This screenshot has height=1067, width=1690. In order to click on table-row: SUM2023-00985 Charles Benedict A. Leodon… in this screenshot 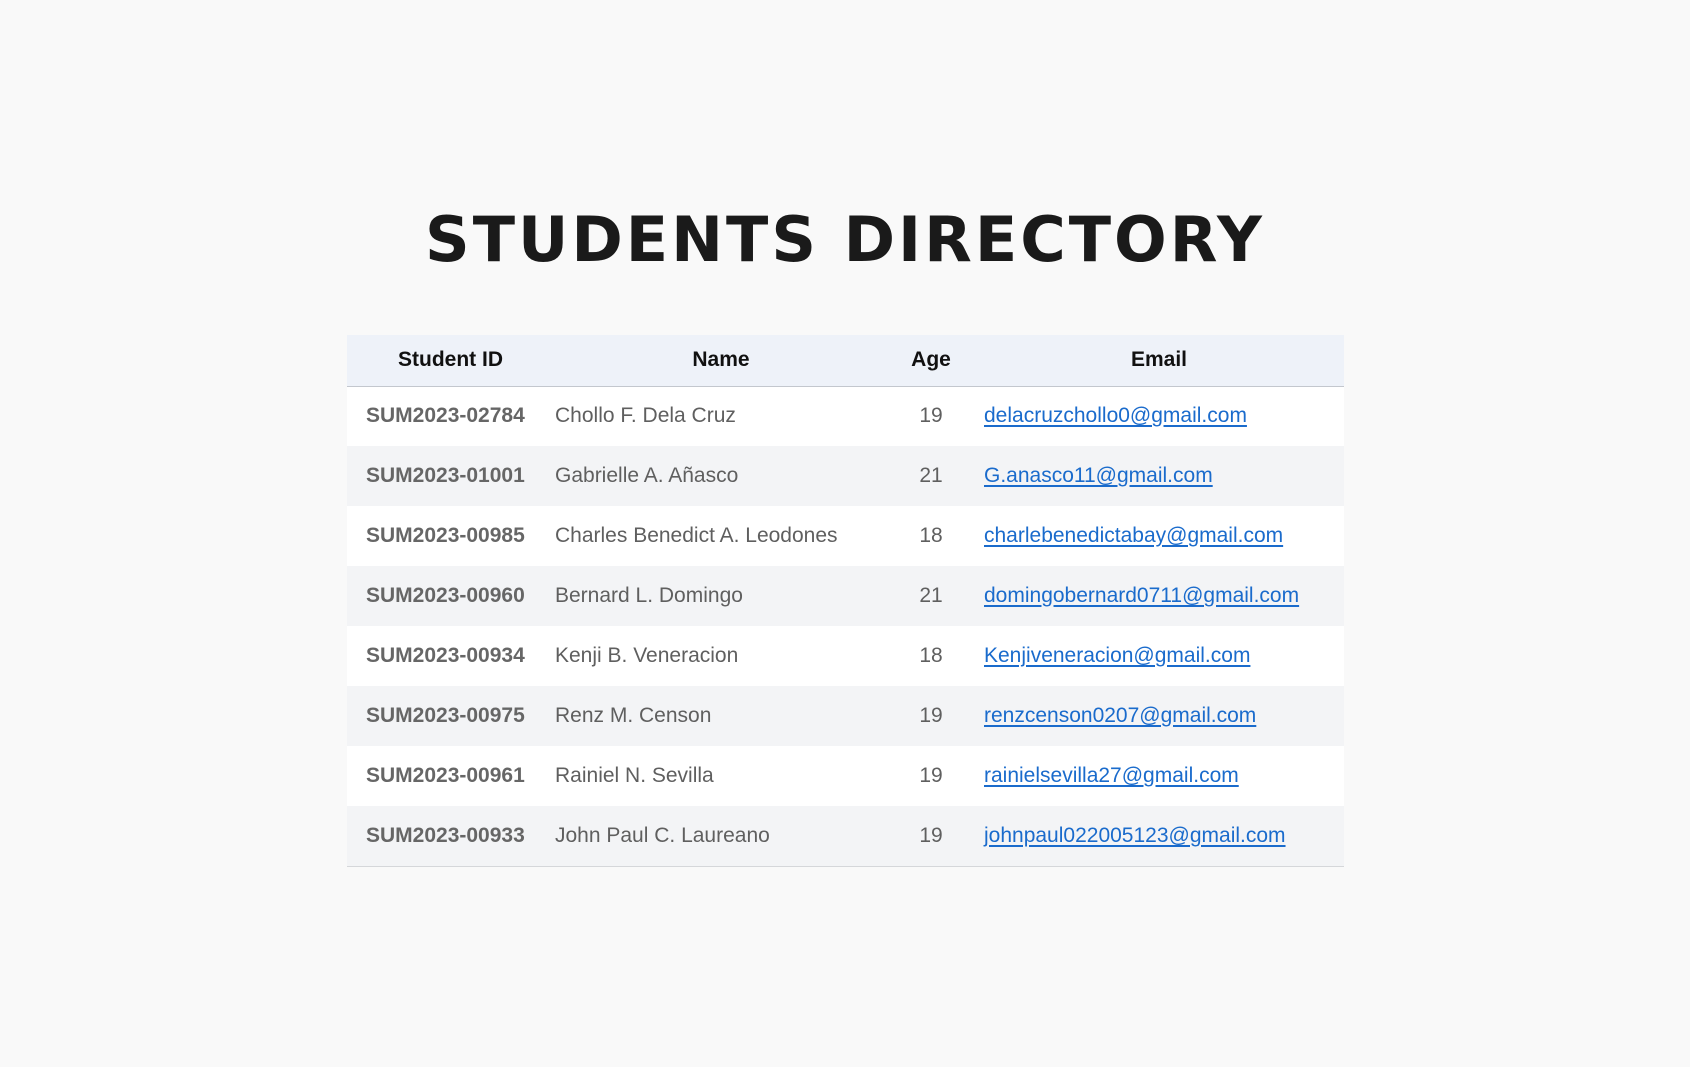, I will do `click(845, 536)`.